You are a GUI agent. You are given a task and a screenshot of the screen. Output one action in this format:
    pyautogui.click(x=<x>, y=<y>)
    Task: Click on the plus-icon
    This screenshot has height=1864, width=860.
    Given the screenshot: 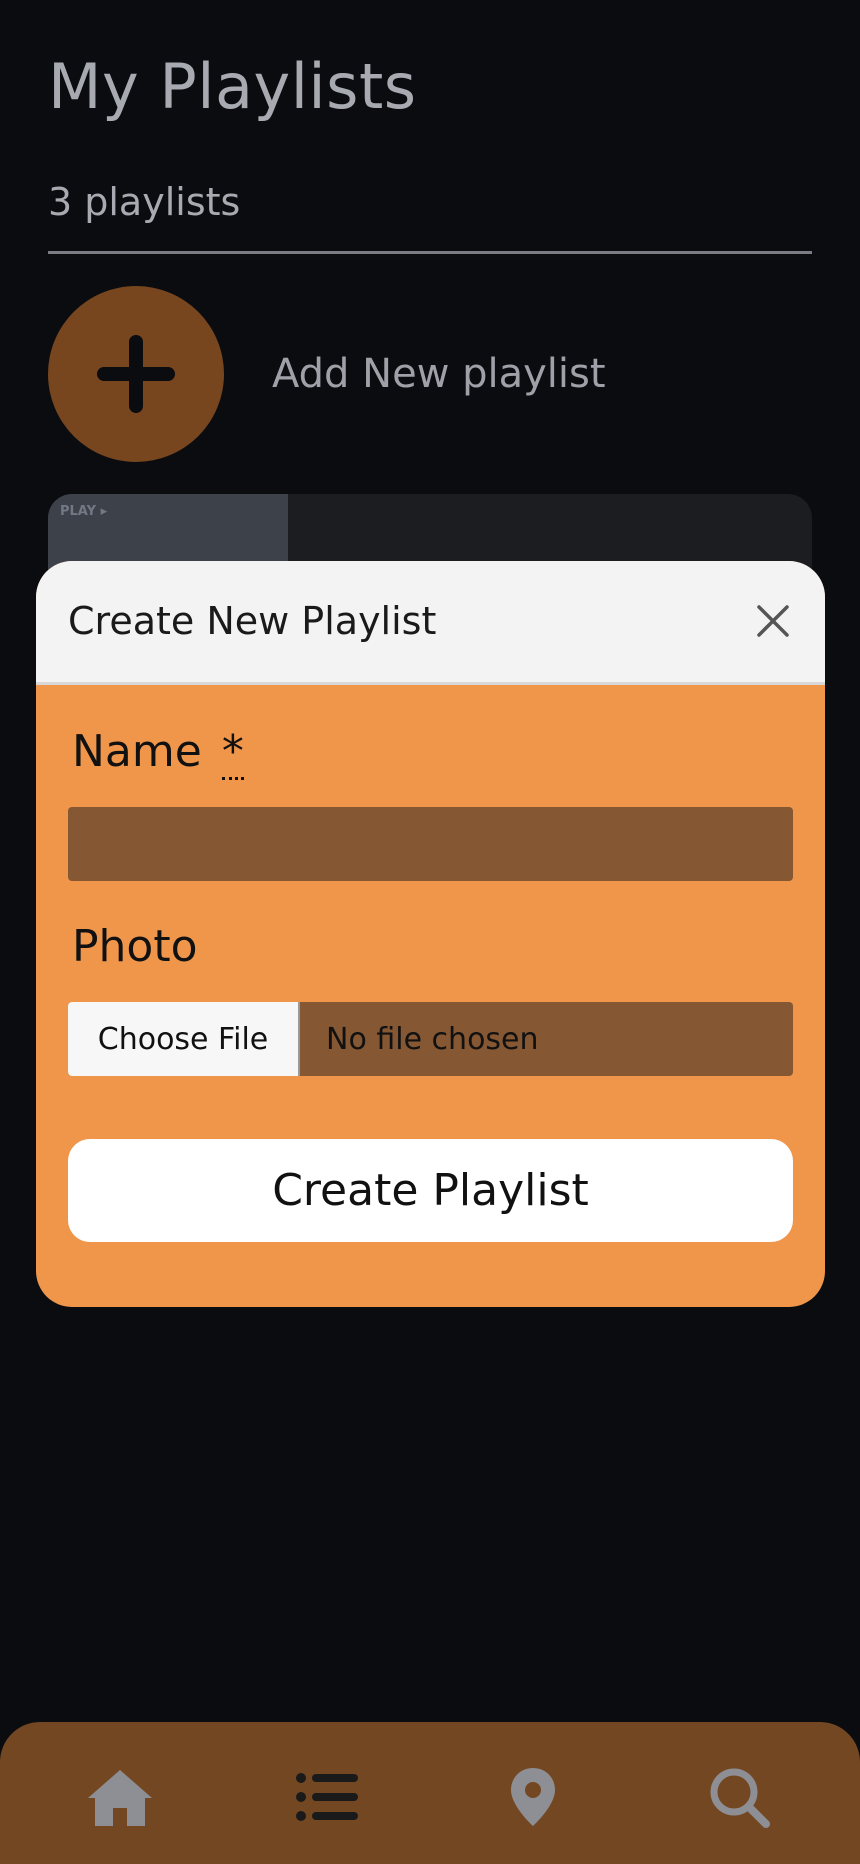 What is the action you would take?
    pyautogui.click(x=136, y=374)
    